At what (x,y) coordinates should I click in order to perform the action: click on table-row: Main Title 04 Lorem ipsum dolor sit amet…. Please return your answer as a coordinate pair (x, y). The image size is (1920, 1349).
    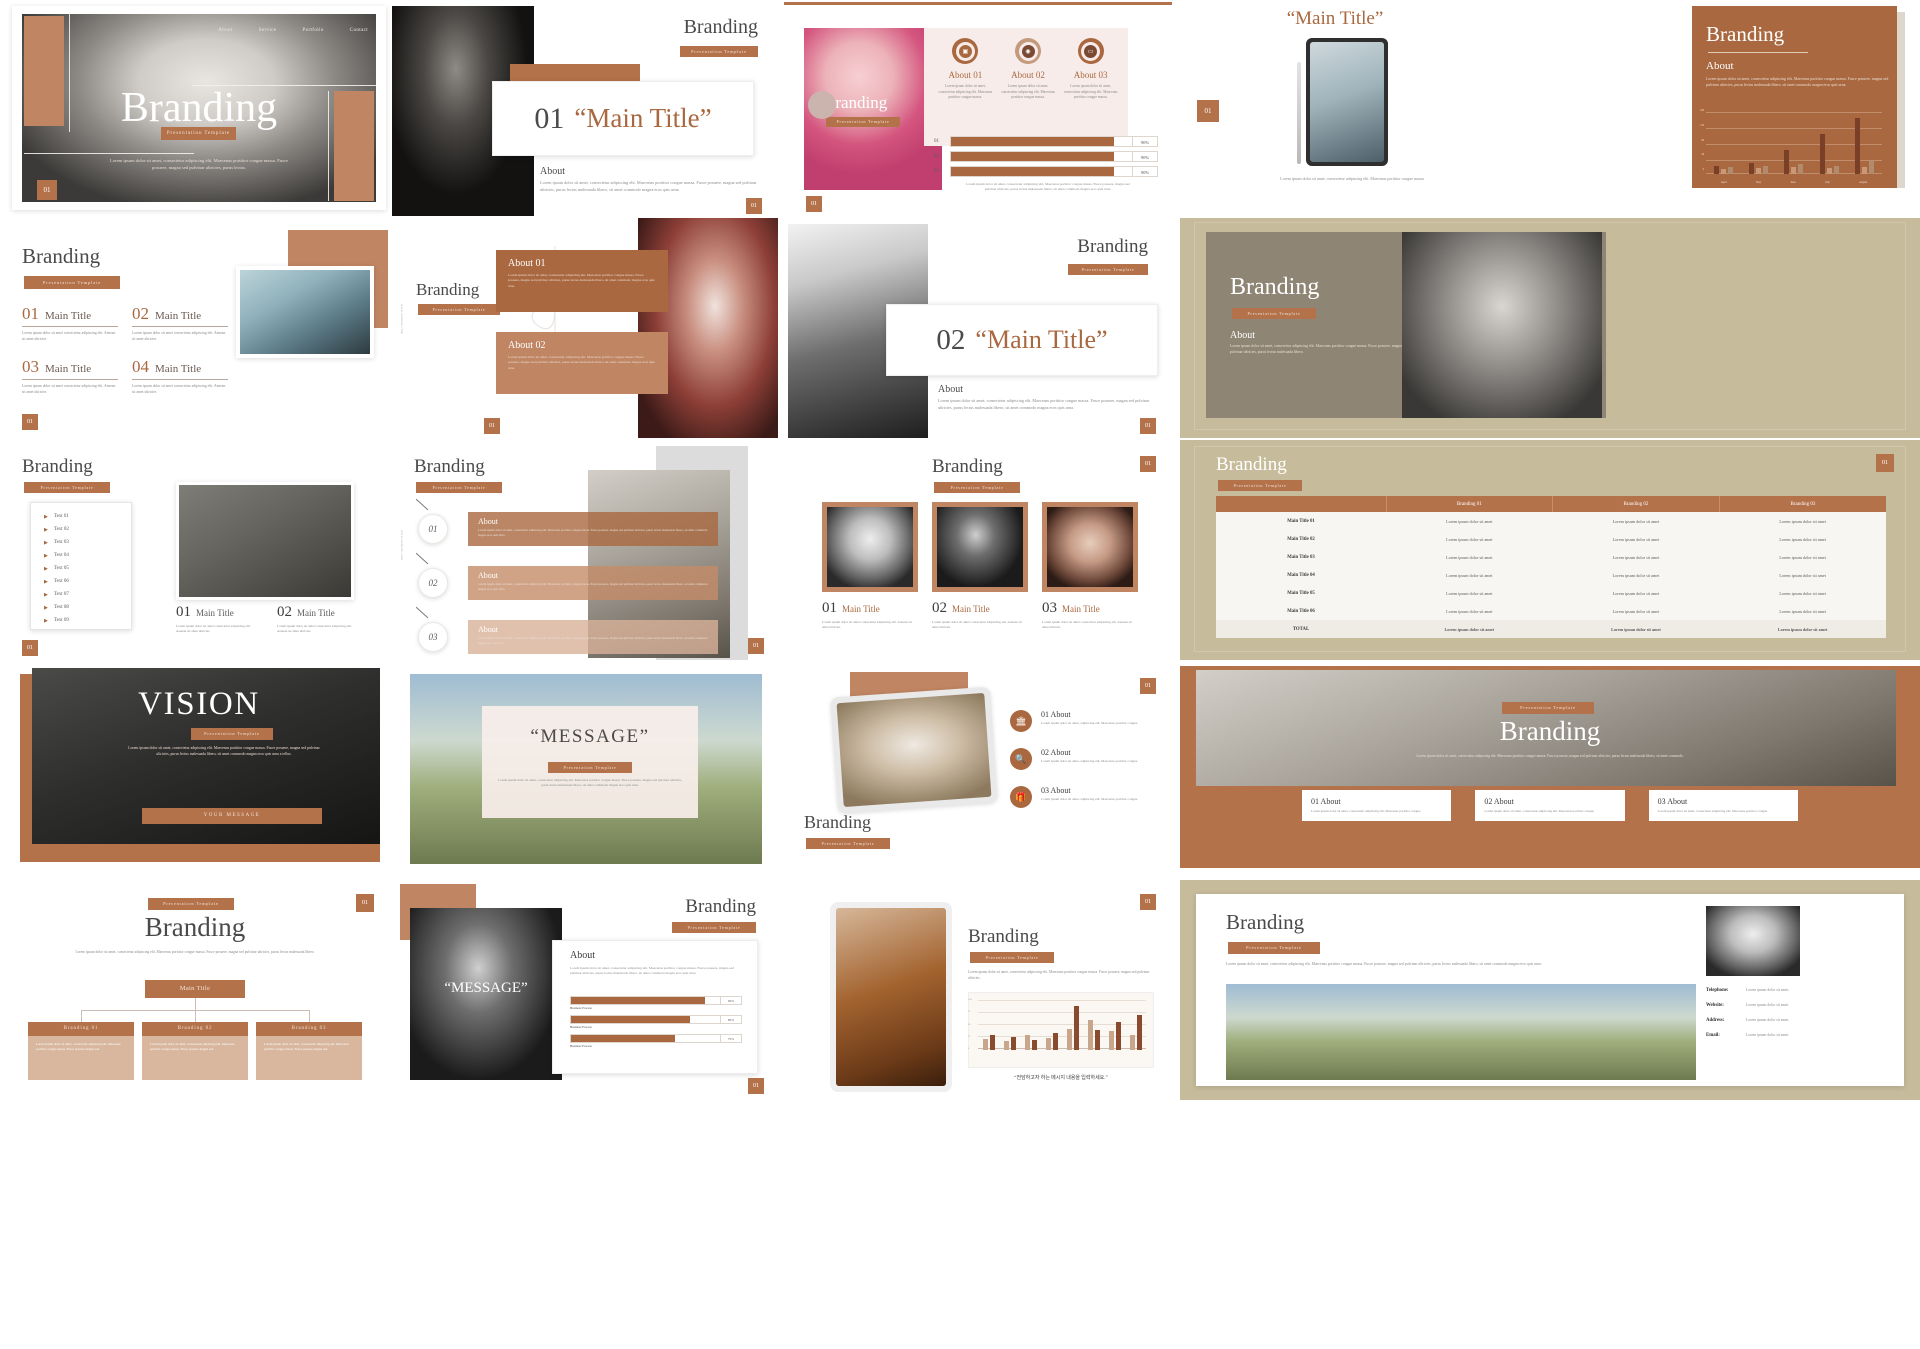
    Looking at the image, I should click on (1551, 575).